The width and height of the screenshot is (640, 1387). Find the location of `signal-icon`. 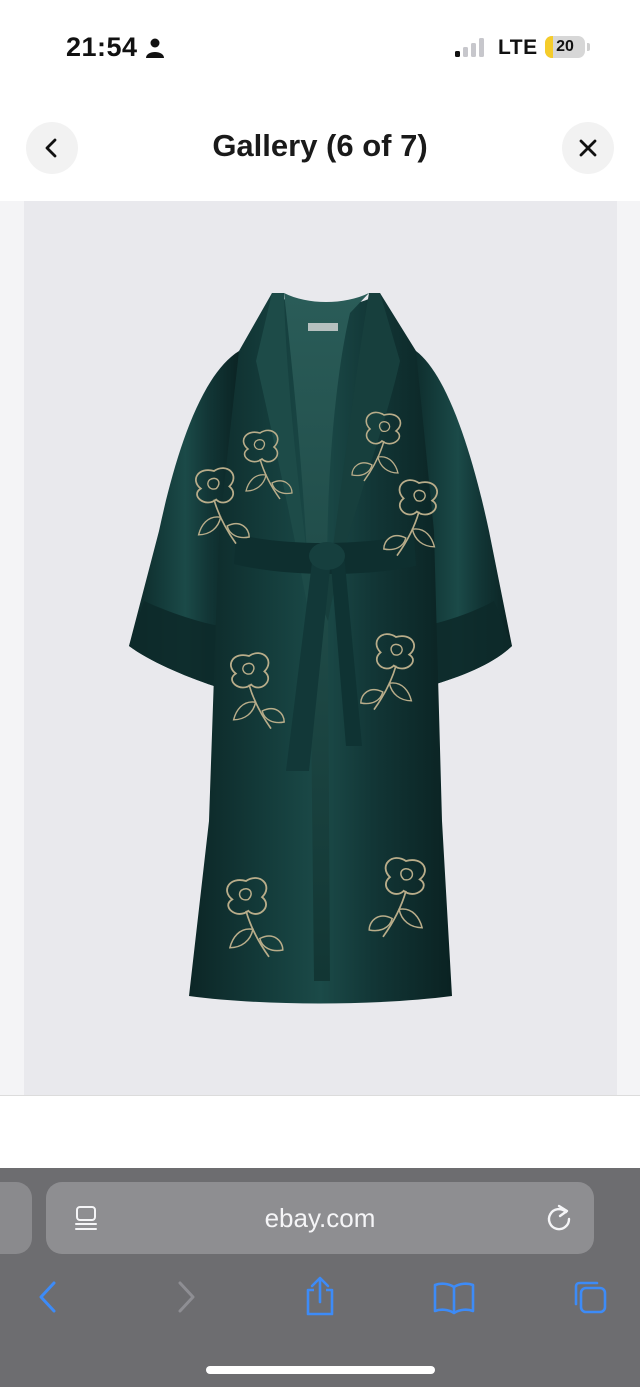

signal-icon is located at coordinates (469, 47).